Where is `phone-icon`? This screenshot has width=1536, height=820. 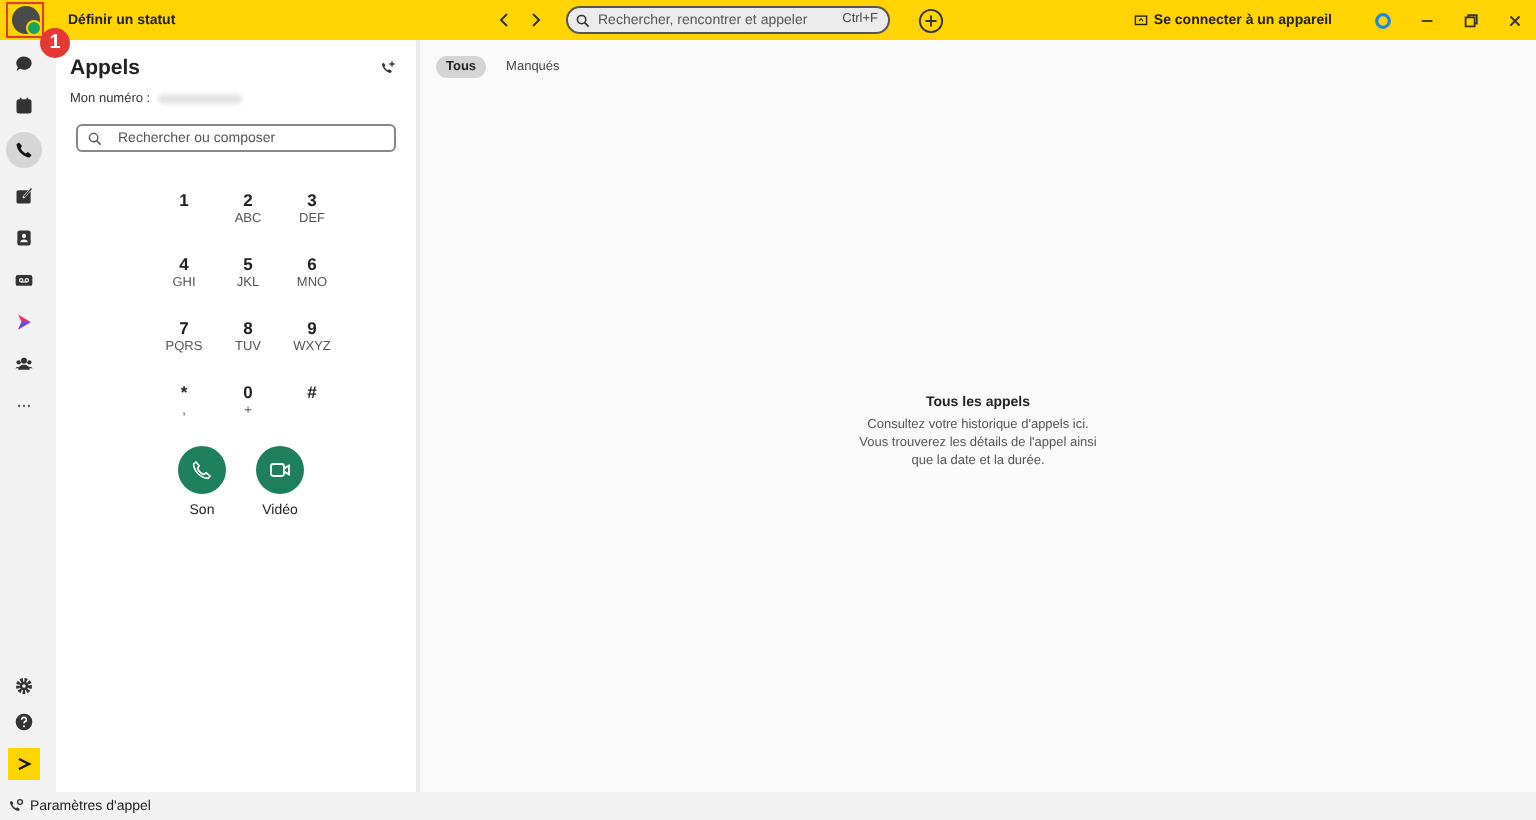 phone-icon is located at coordinates (202, 470).